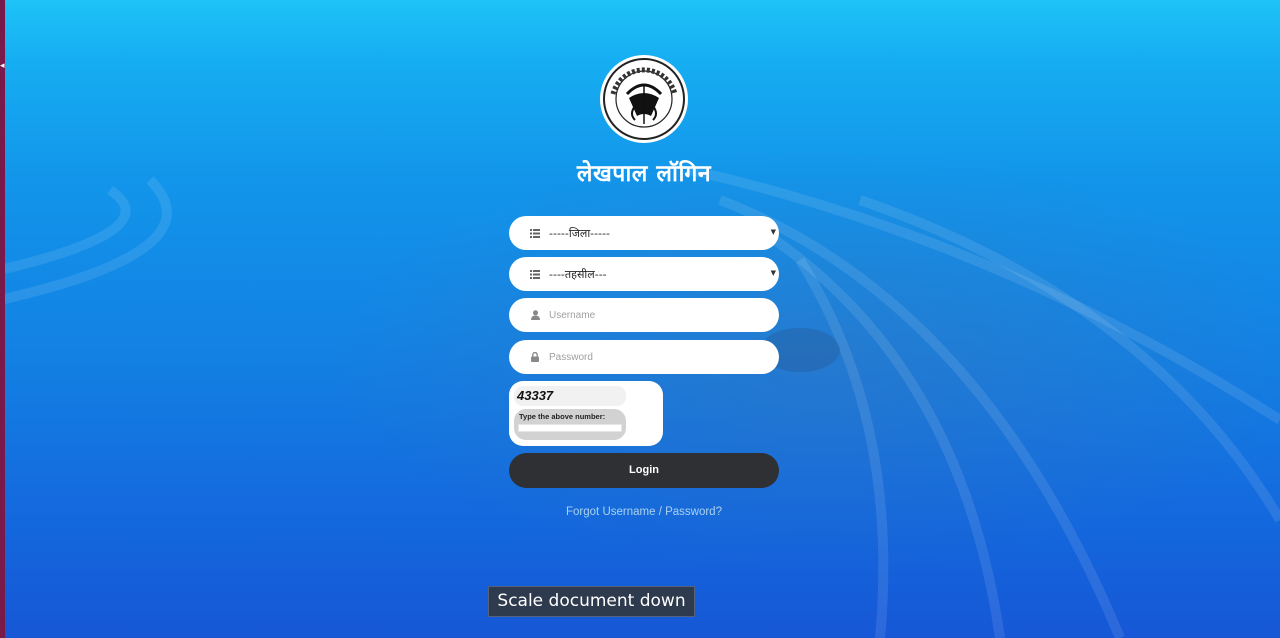  What do you see at coordinates (562, 416) in the screenshot?
I see `captcha-label: Type the above number:` at bounding box center [562, 416].